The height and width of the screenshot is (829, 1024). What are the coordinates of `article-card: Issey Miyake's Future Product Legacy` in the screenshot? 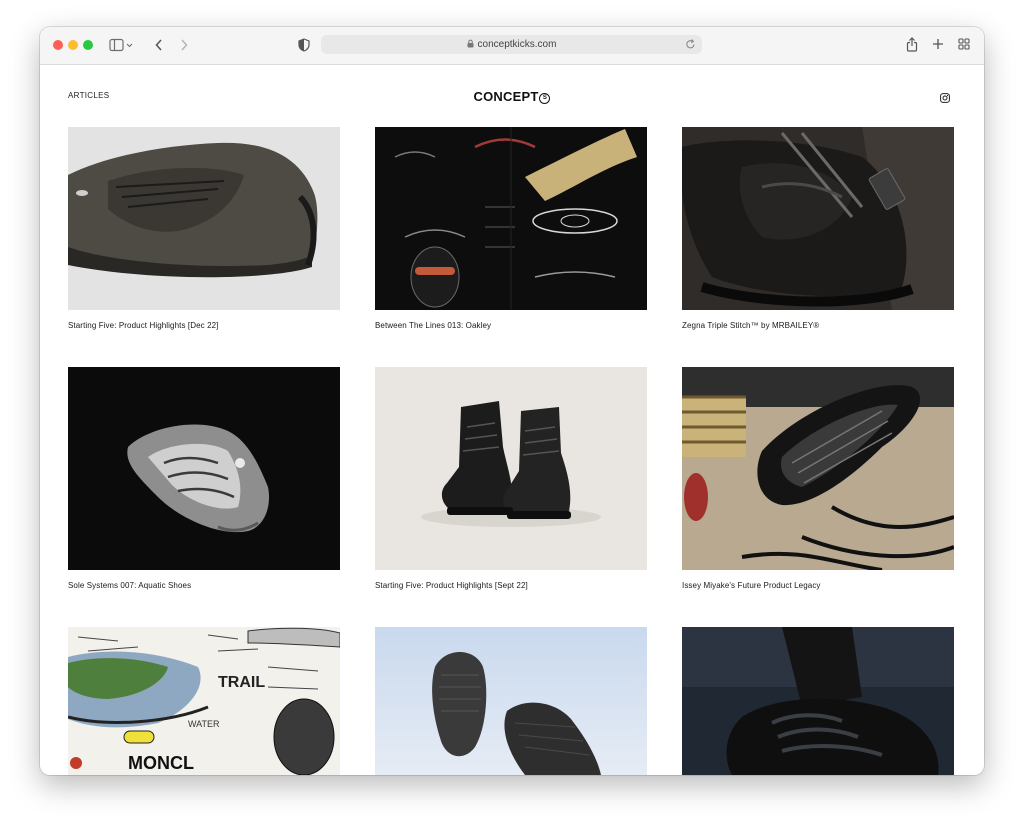 It's located at (818, 478).